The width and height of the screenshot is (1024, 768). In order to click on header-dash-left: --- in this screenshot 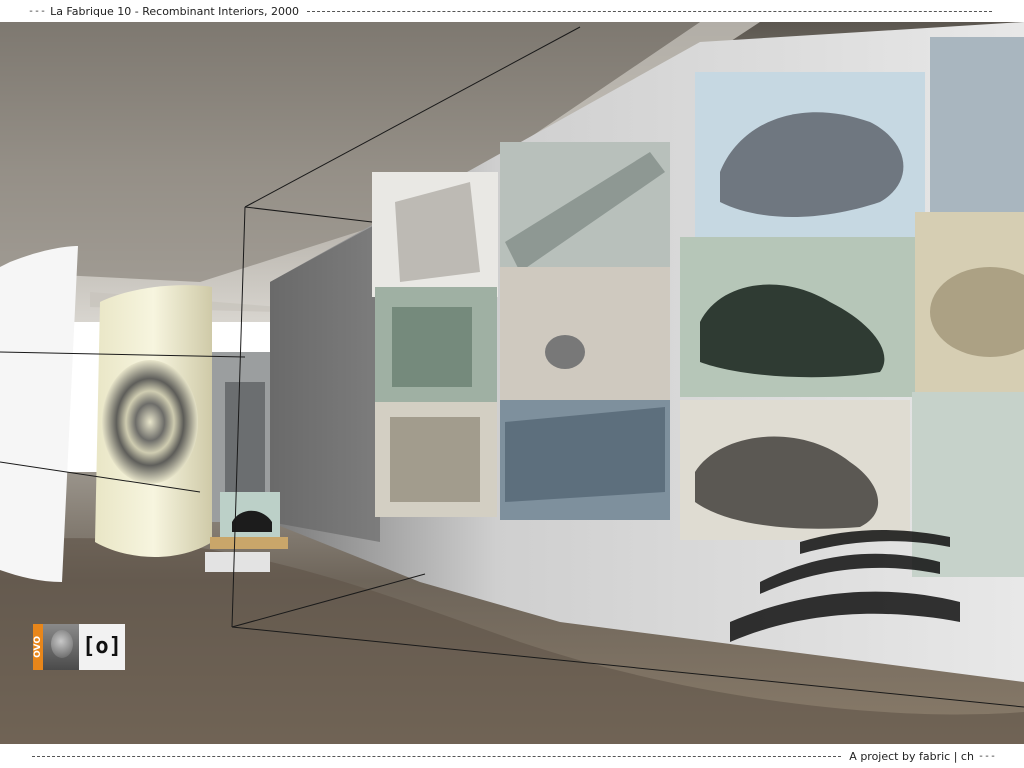, I will do `click(37, 11)`.